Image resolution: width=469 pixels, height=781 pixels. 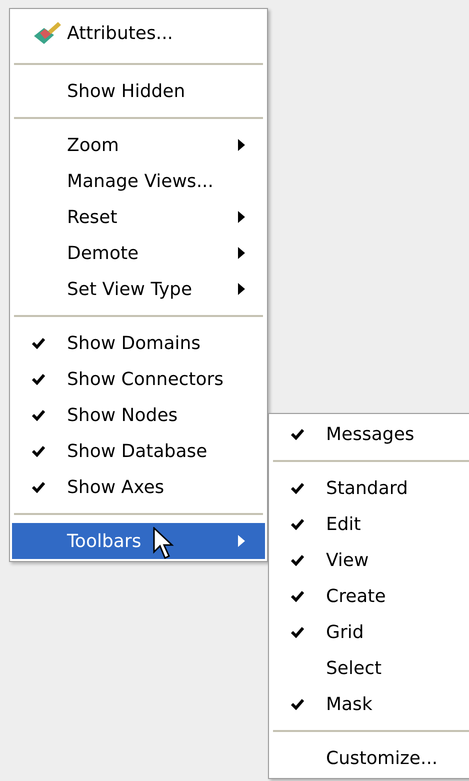 What do you see at coordinates (370, 668) in the screenshot?
I see `menu-item: Select` at bounding box center [370, 668].